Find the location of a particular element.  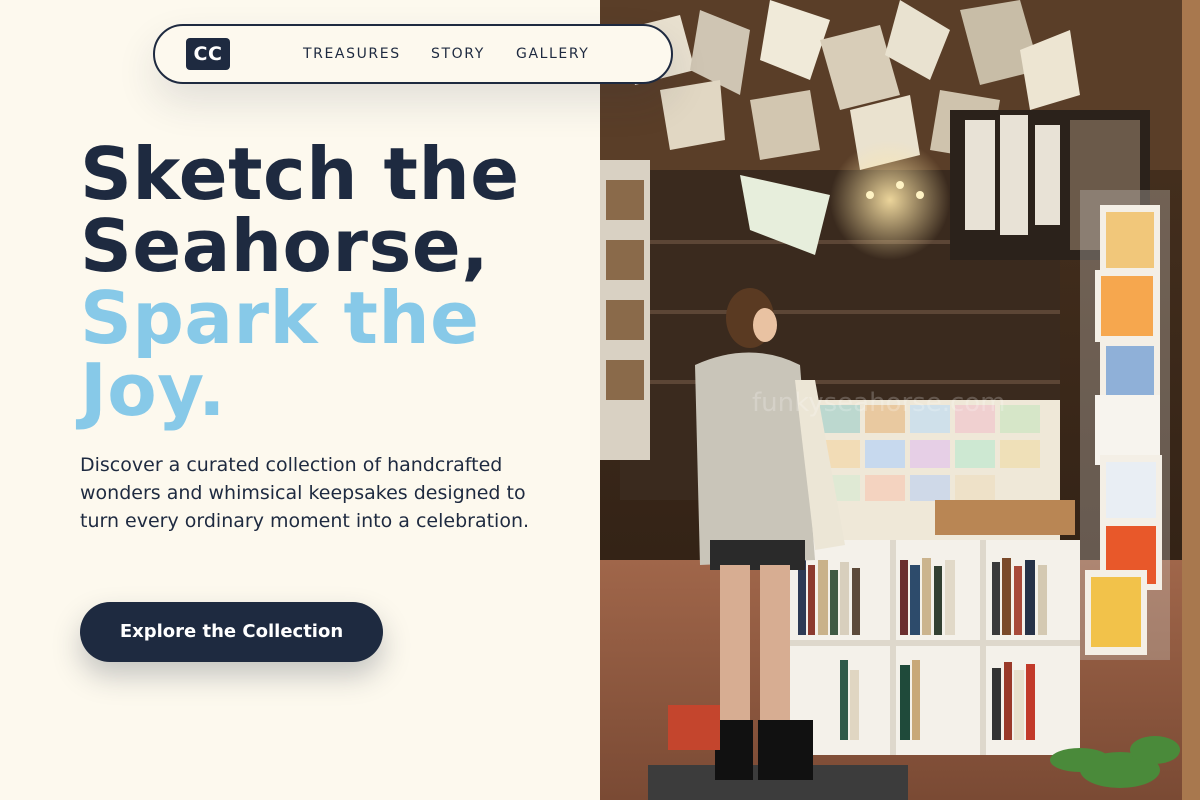

nav-link-story: STORY is located at coordinates (458, 54).